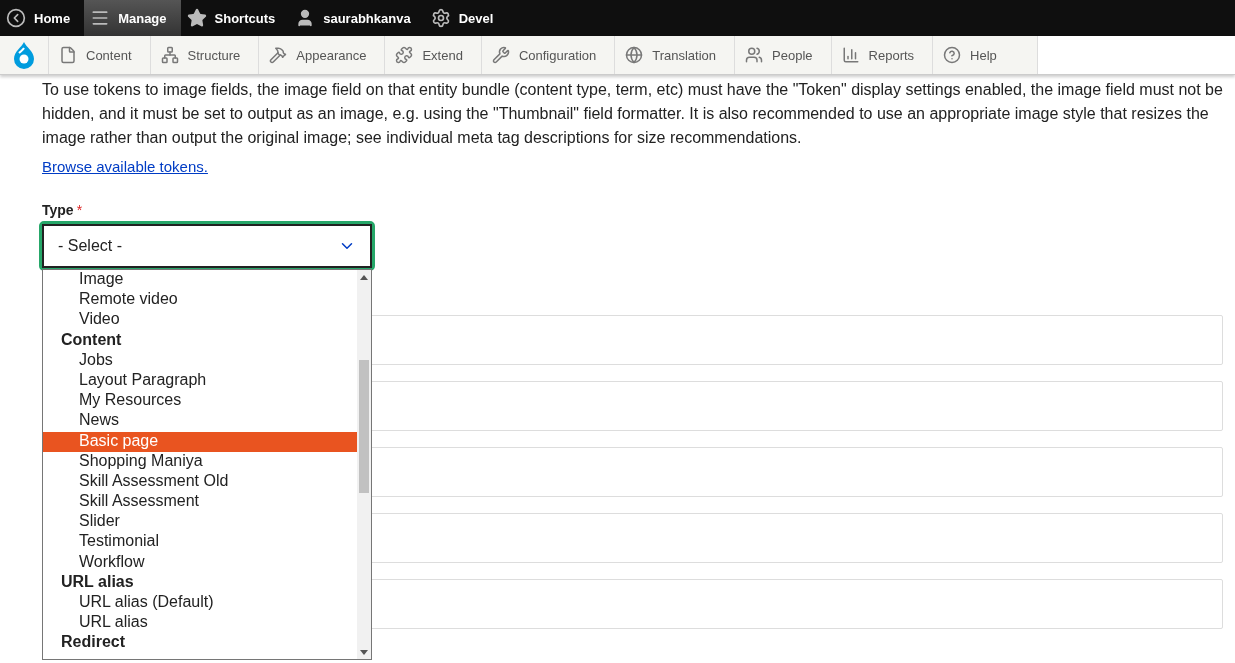  What do you see at coordinates (200, 441) in the screenshot?
I see `dropdown-option: Basic page` at bounding box center [200, 441].